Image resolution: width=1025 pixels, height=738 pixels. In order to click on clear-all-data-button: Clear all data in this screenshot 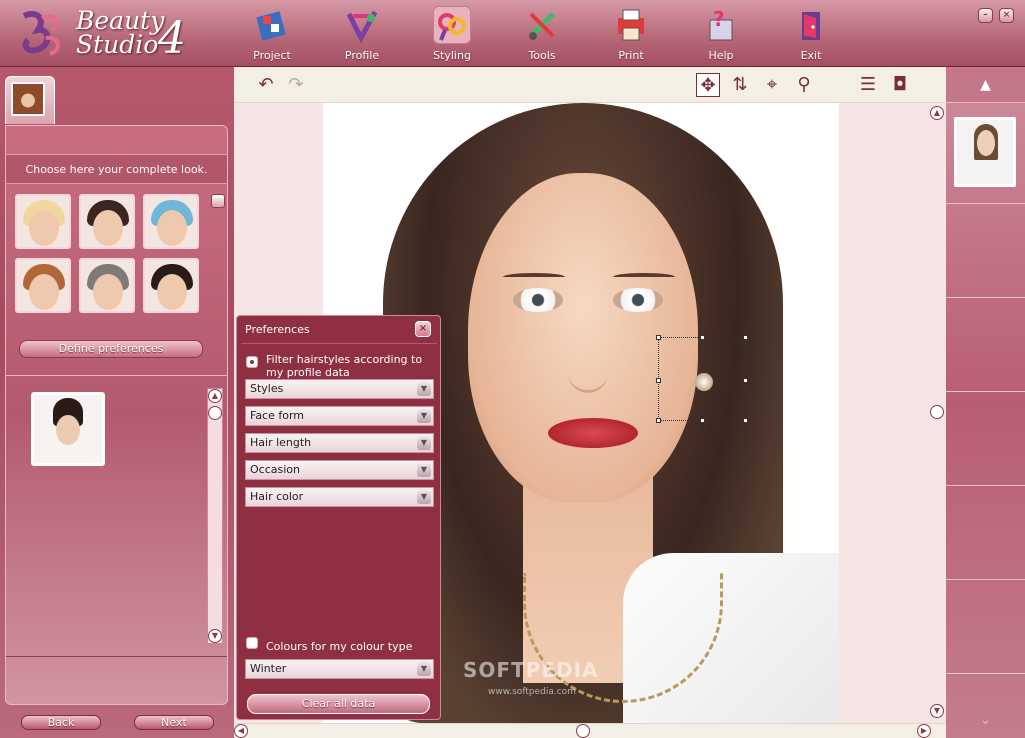, I will do `click(338, 704)`.